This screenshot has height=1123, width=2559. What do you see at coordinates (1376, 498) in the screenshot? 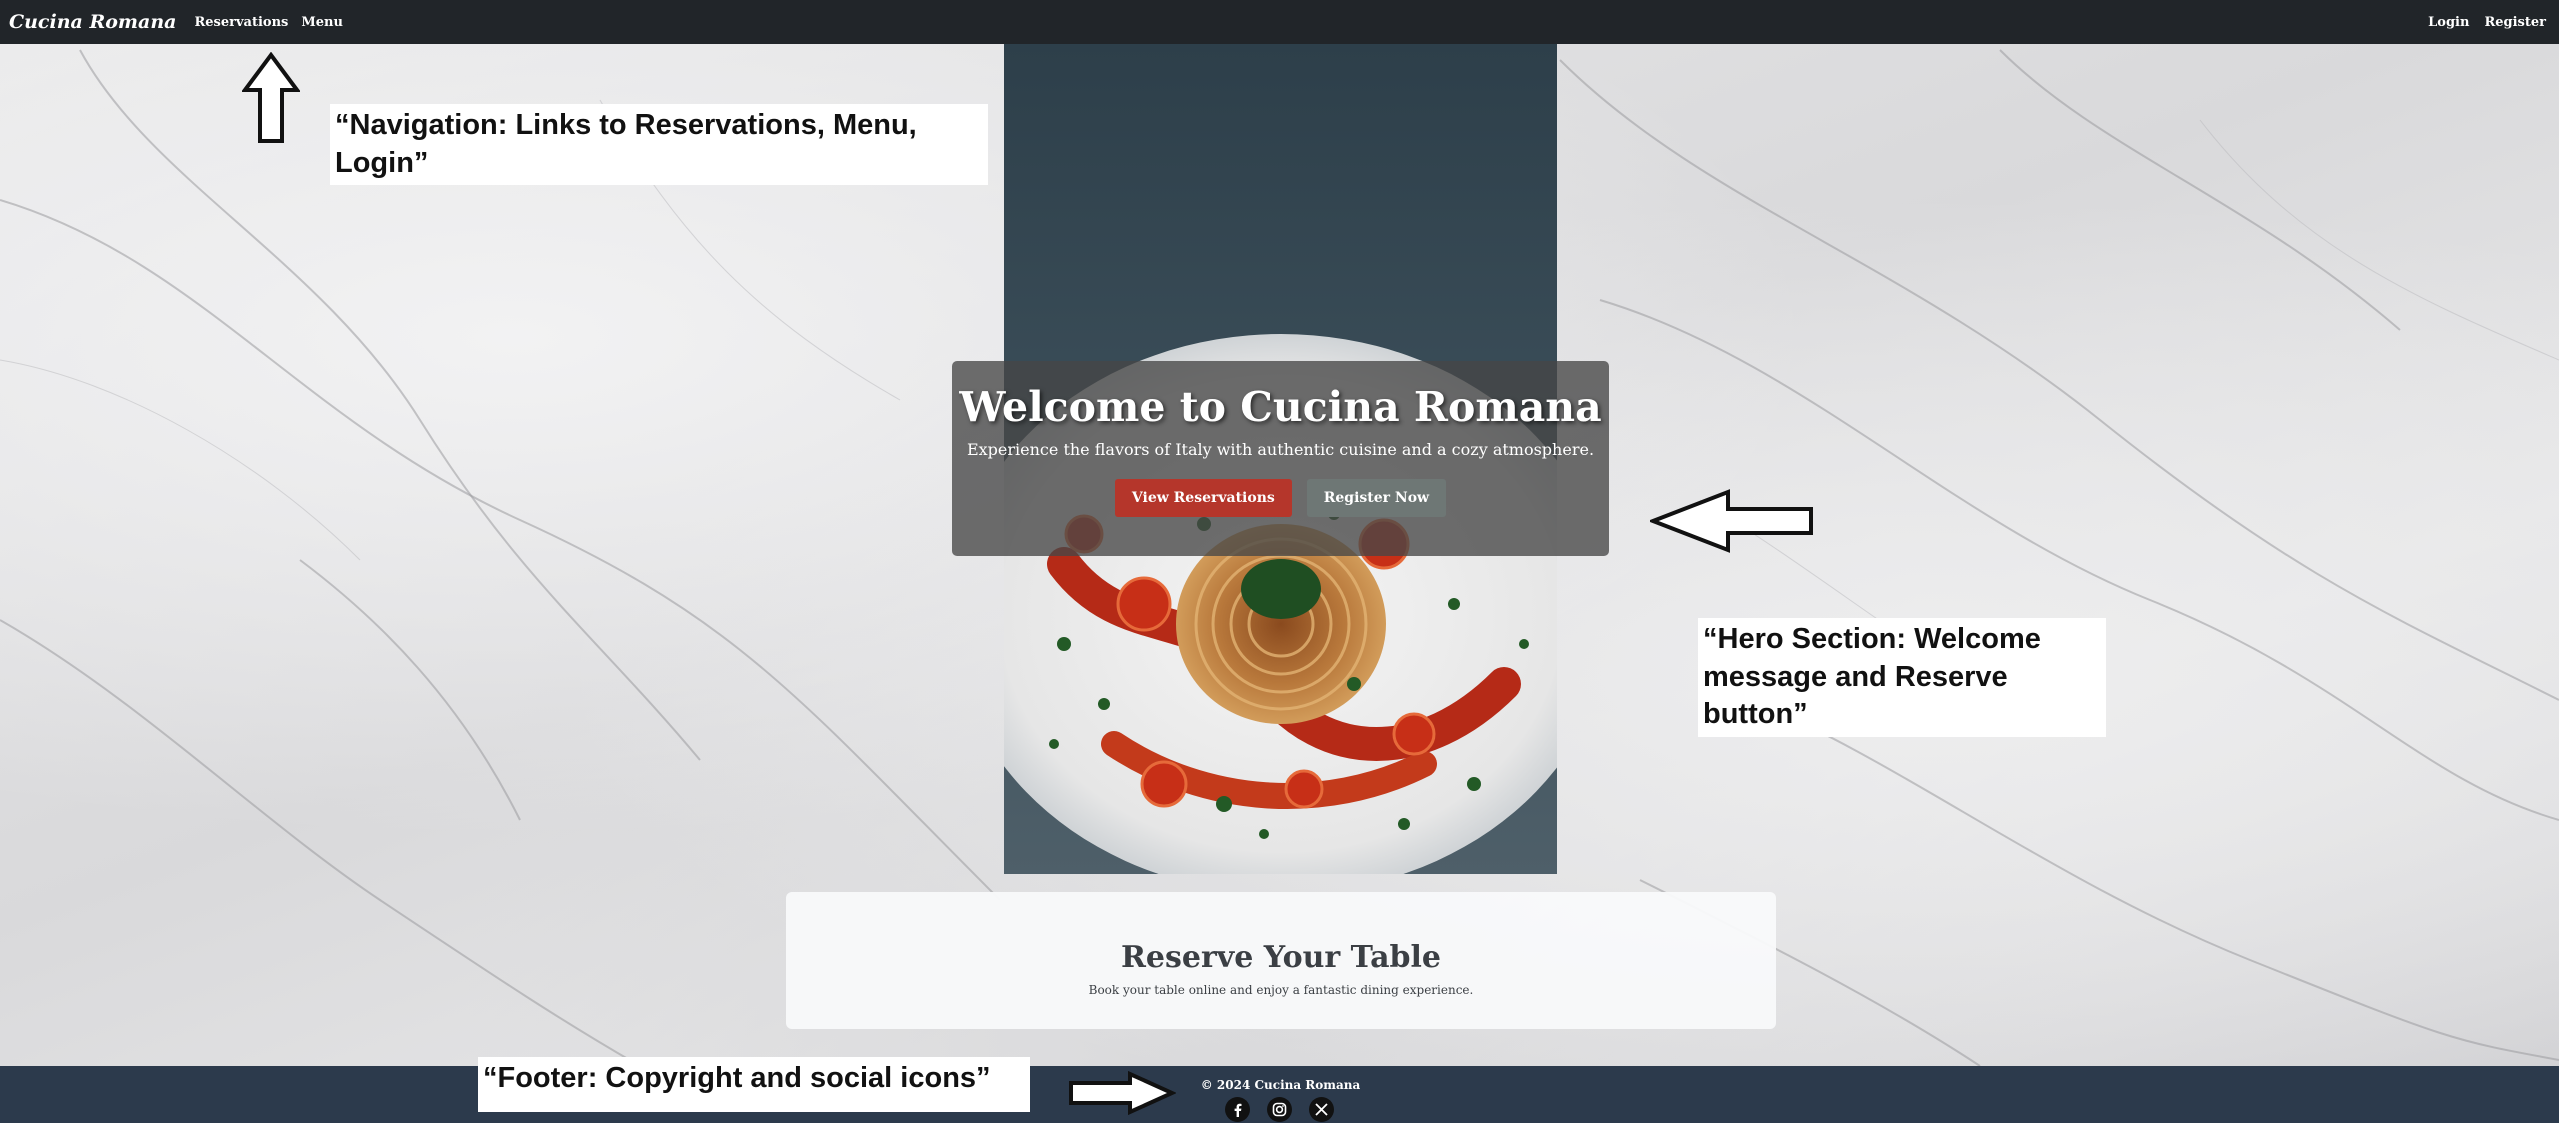
I see `register-now-button: Register Now` at bounding box center [1376, 498].